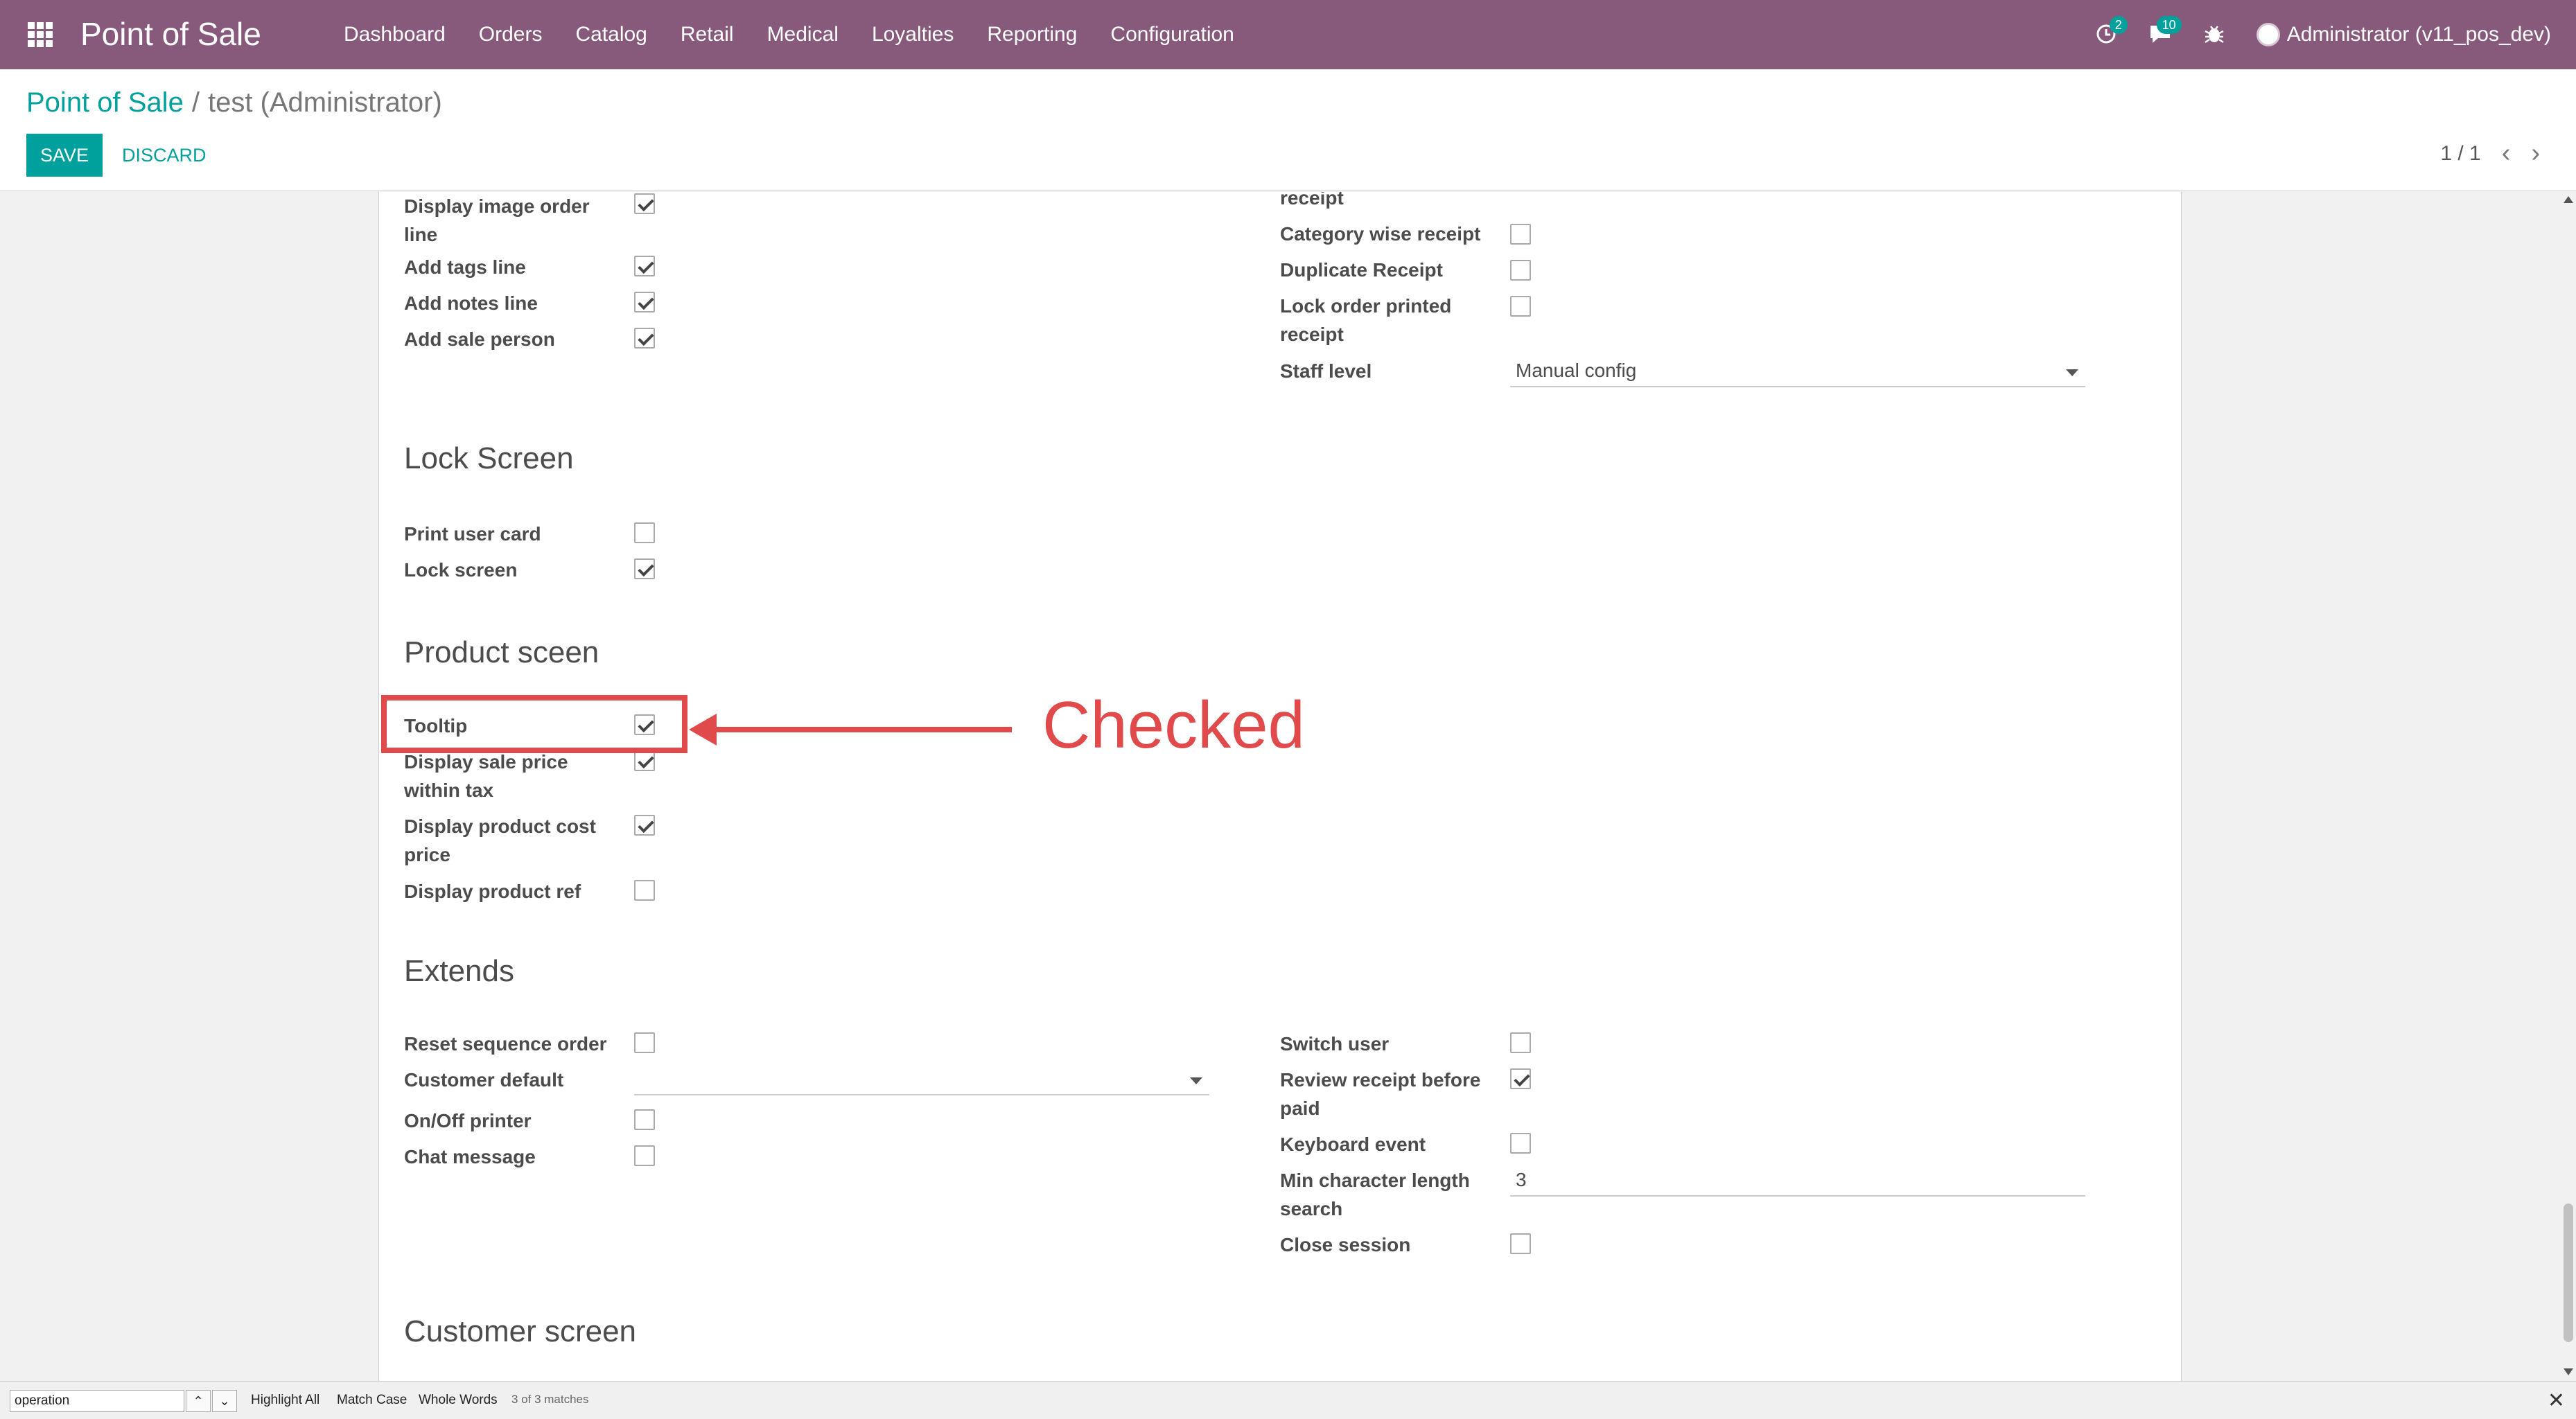 This screenshot has height=1419, width=2576. What do you see at coordinates (912, 34) in the screenshot?
I see `menu-loyalties: Loyalties` at bounding box center [912, 34].